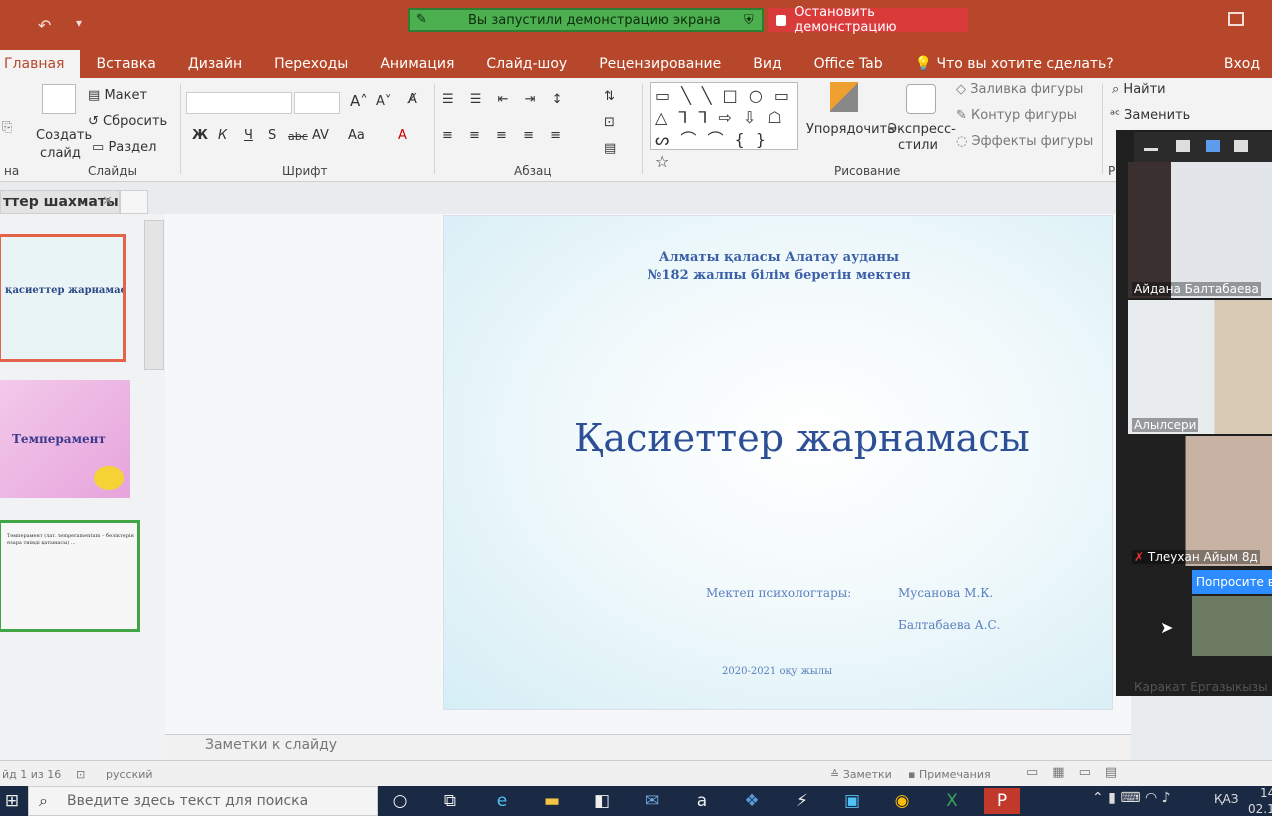 This screenshot has height=816, width=1272. Describe the element at coordinates (40, 64) in the screenshot. I see `tab-home: Главная` at that location.